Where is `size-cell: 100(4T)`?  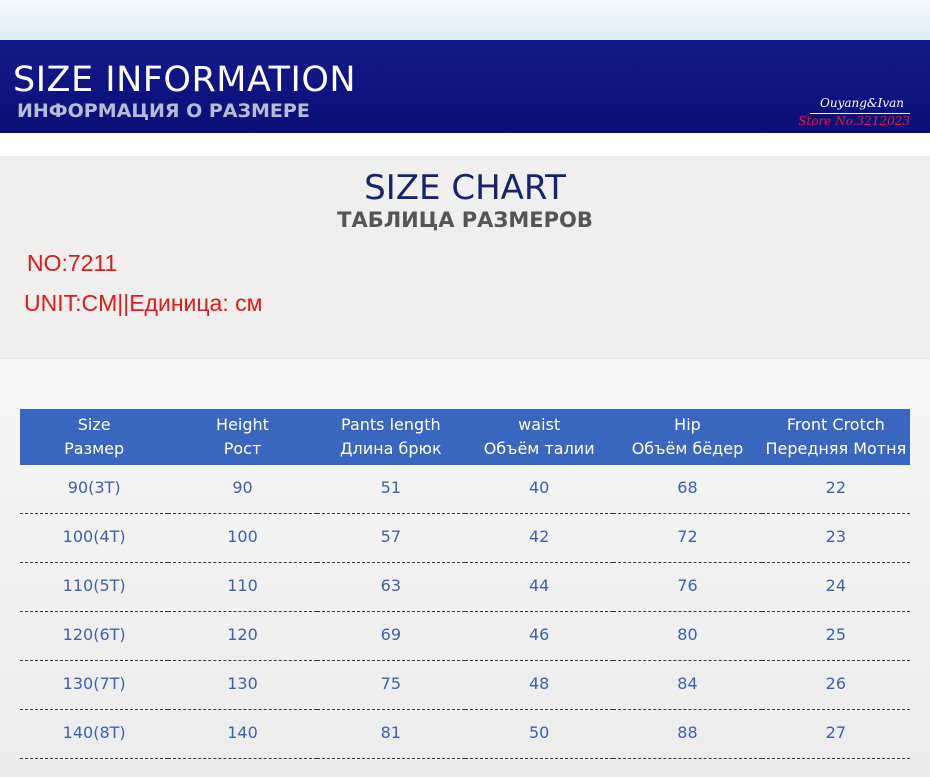
size-cell: 100(4T) is located at coordinates (94, 538).